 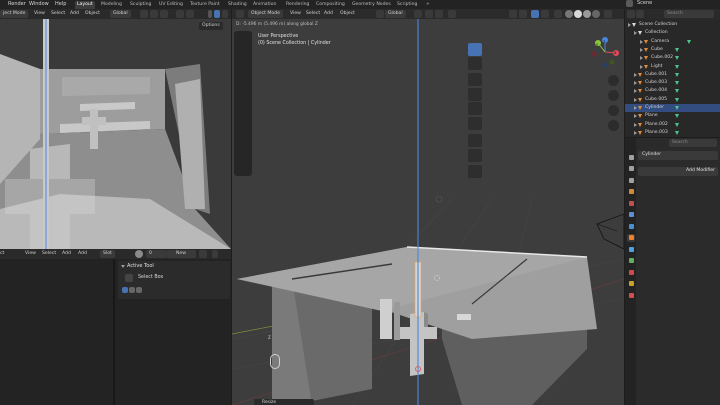 What do you see at coordinates (631, 192) in the screenshot?
I see `view-layer-tab-icon` at bounding box center [631, 192].